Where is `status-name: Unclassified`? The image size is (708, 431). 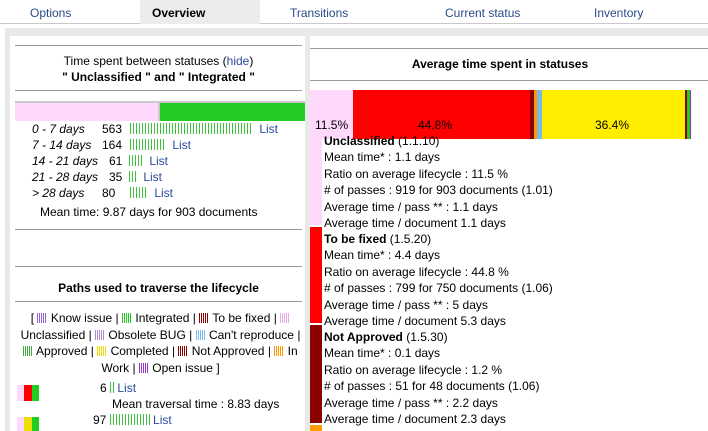
status-name: Unclassified is located at coordinates (359, 141).